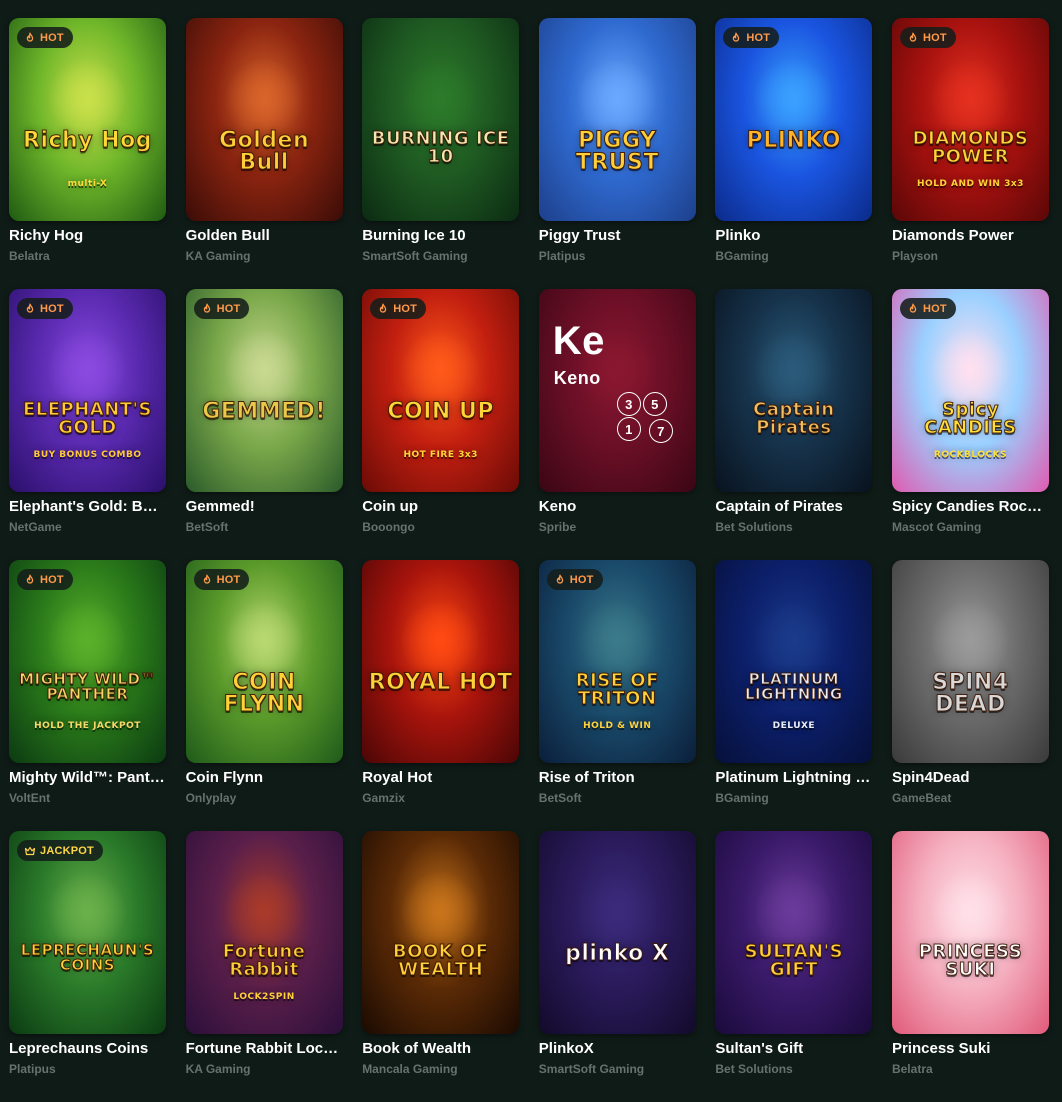  What do you see at coordinates (794, 119) in the screenshot?
I see `game-thumbnail: PLINKO HOT` at bounding box center [794, 119].